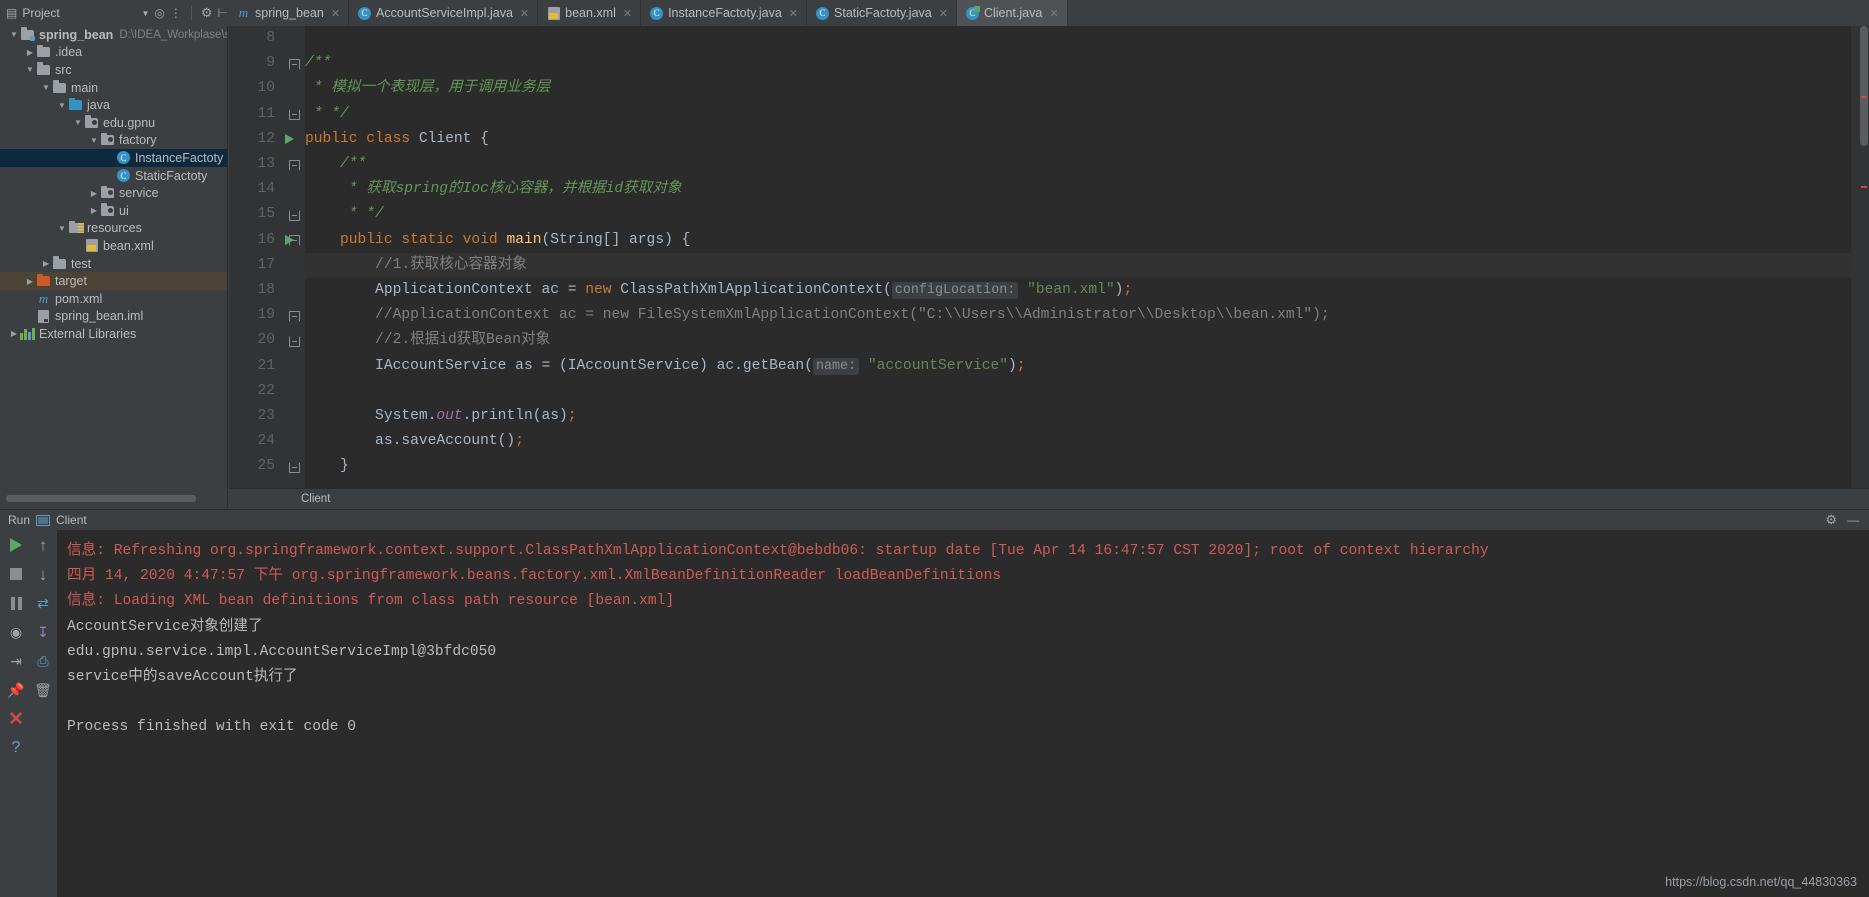 This screenshot has width=1869, height=897. What do you see at coordinates (1087, 240) in the screenshot?
I see `code-line: public static void main(String[] args) {` at bounding box center [1087, 240].